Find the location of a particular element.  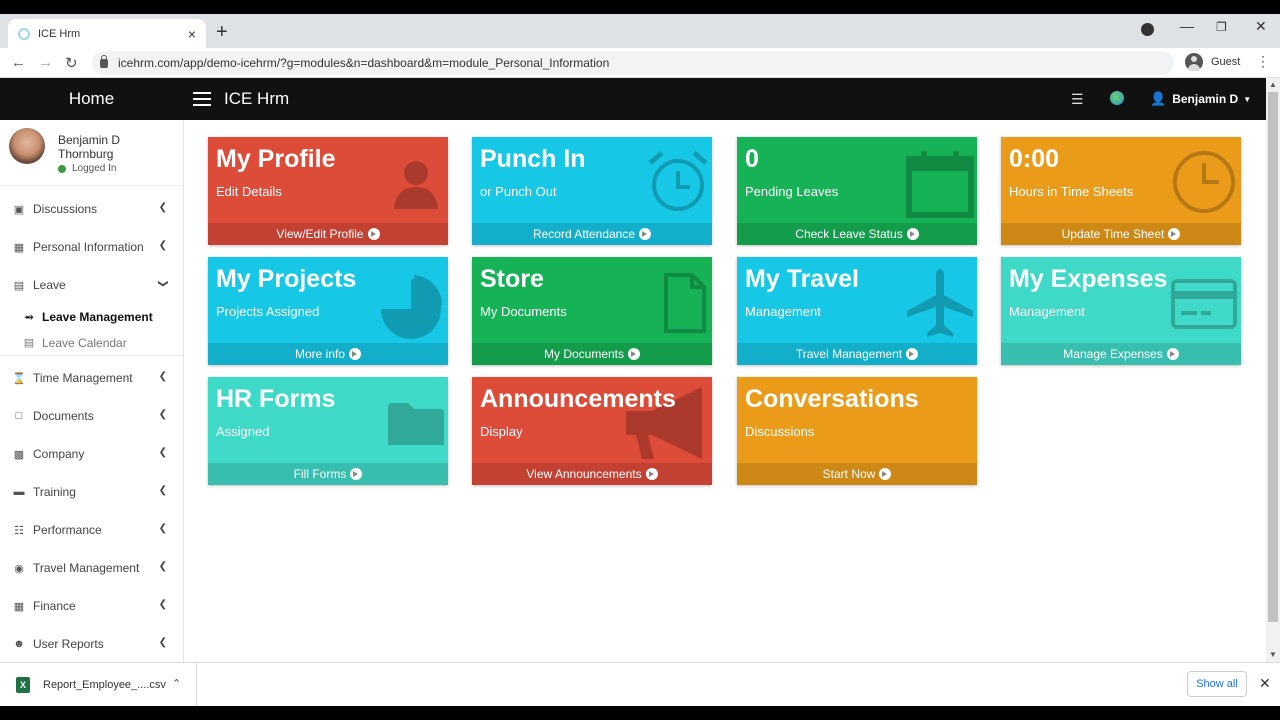

alarm-clock-icon is located at coordinates (678, 181).